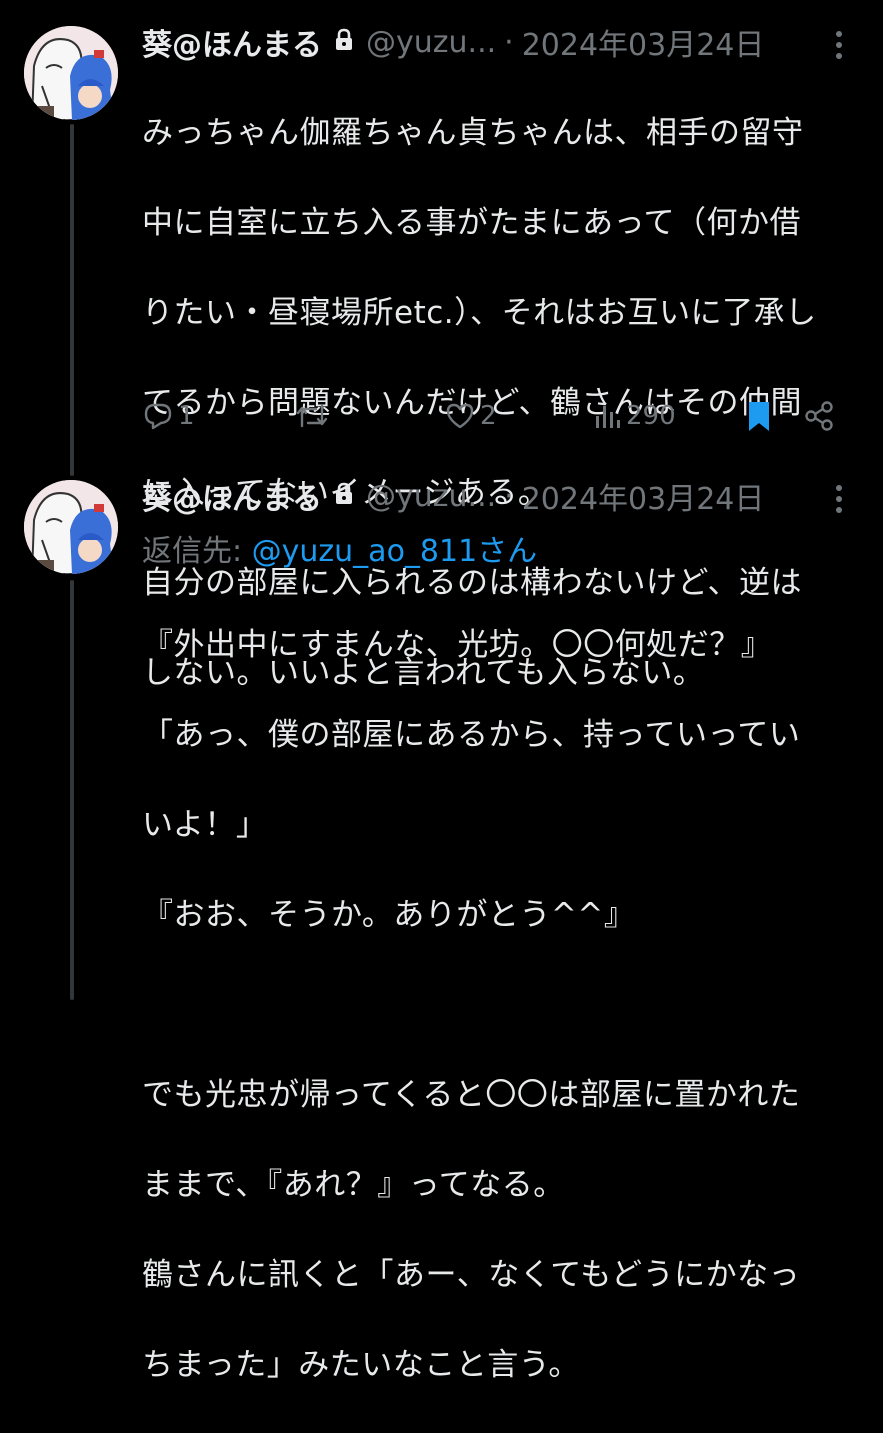  I want to click on share-button, so click(819, 416).